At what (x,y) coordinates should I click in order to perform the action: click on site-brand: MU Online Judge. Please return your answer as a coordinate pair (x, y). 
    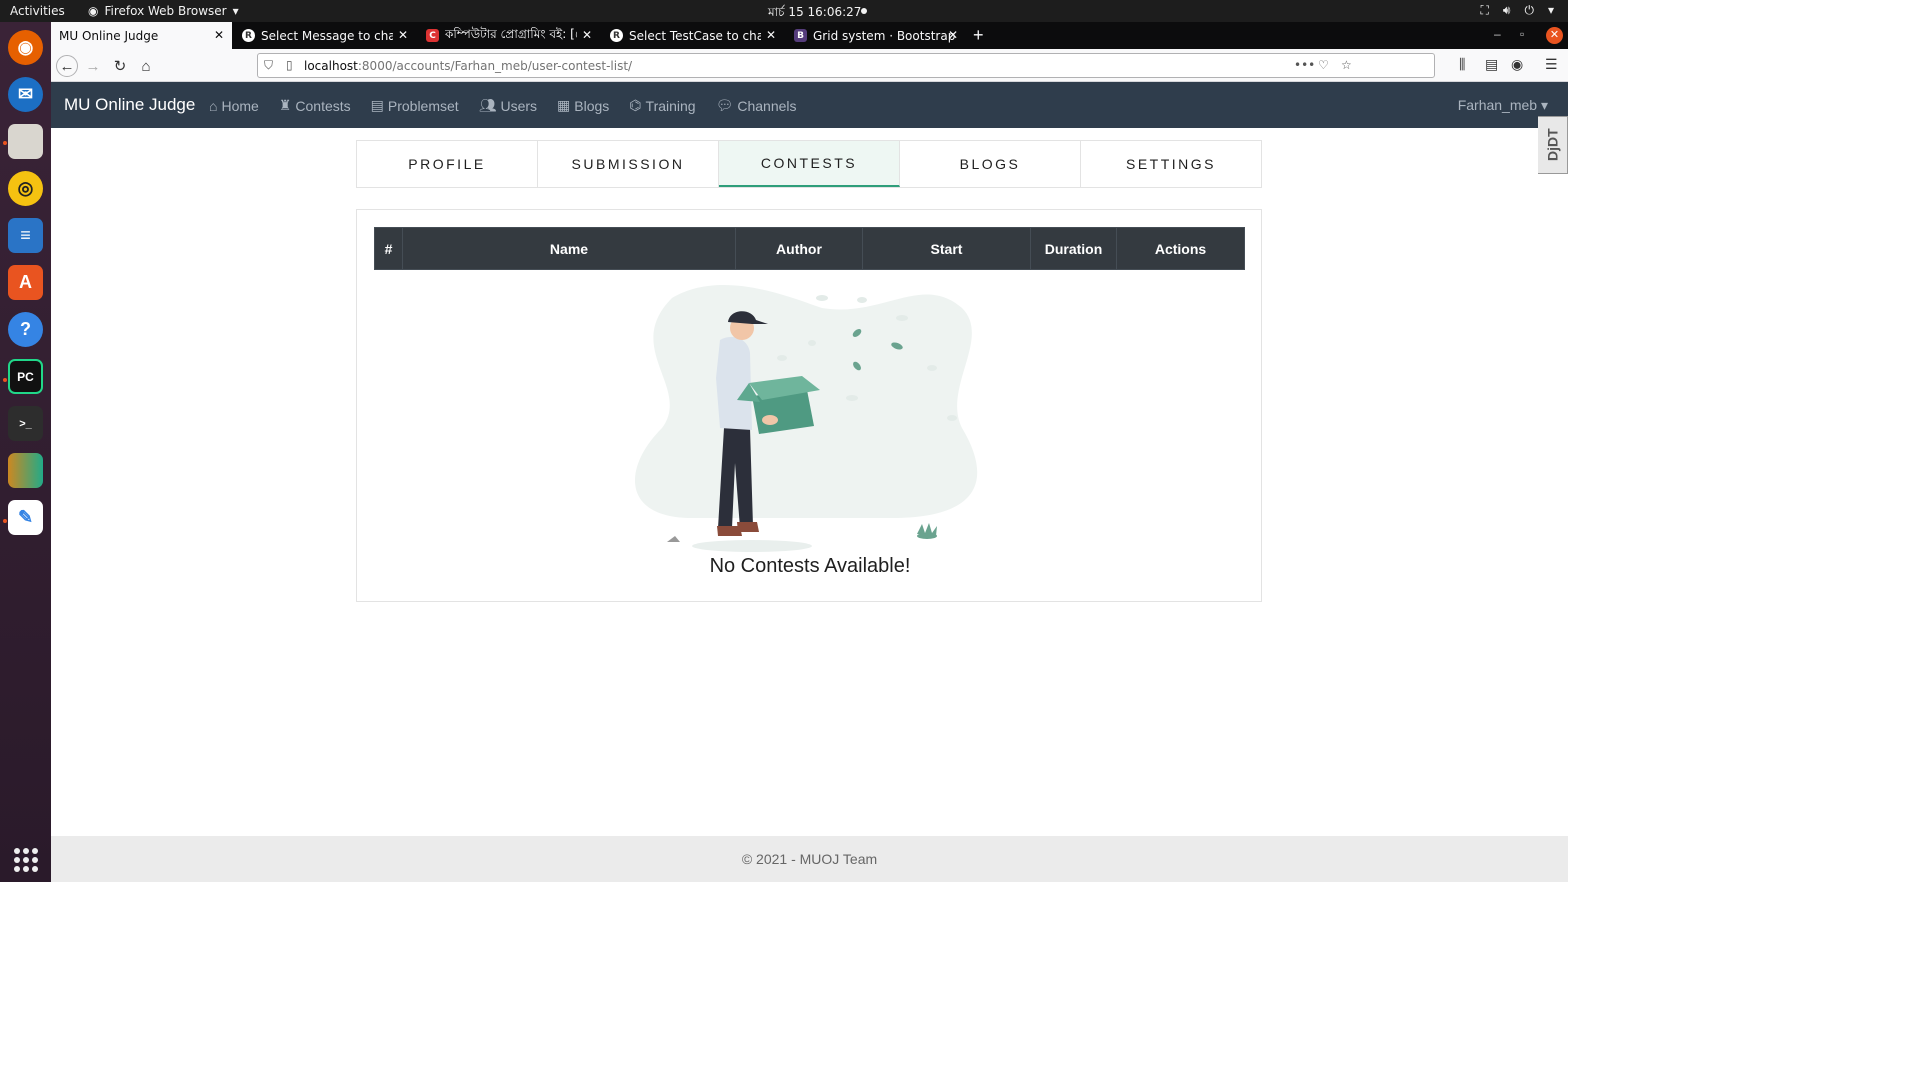
    Looking at the image, I should click on (129, 105).